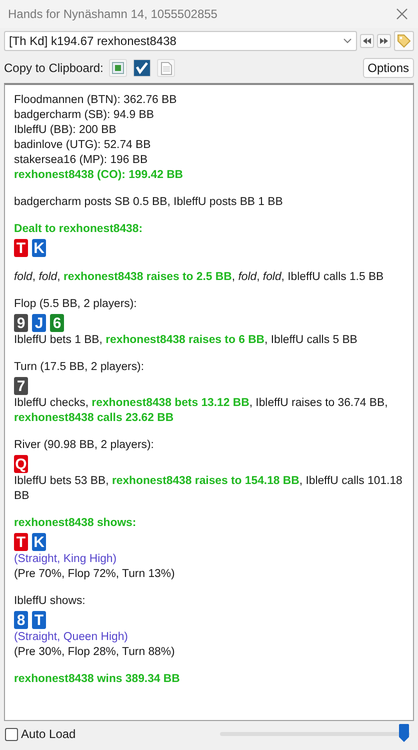 The height and width of the screenshot is (750, 418). Describe the element at coordinates (96, 100) in the screenshot. I see `history-line: Floodmannen (BTN): 362.76 BB` at that location.